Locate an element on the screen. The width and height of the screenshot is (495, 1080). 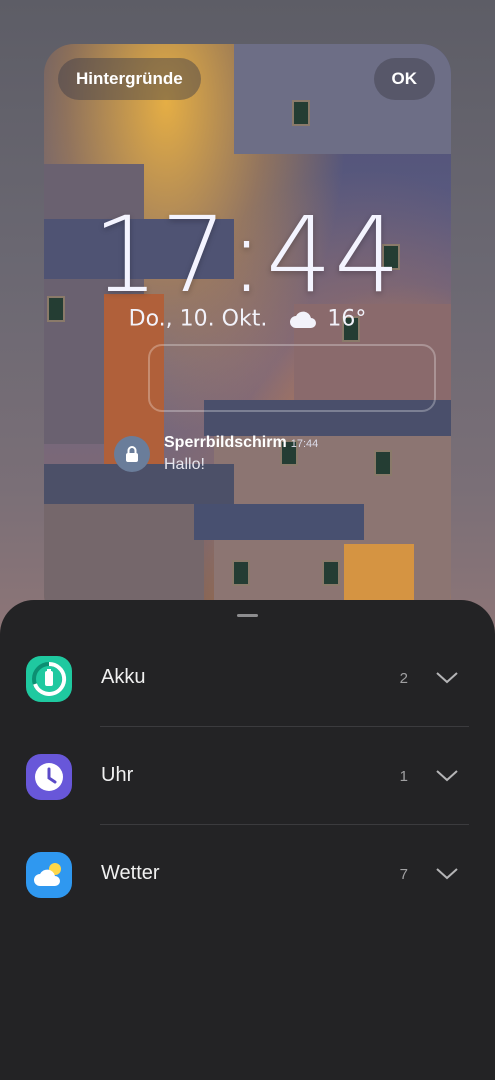
battery-icon is located at coordinates (49, 679).